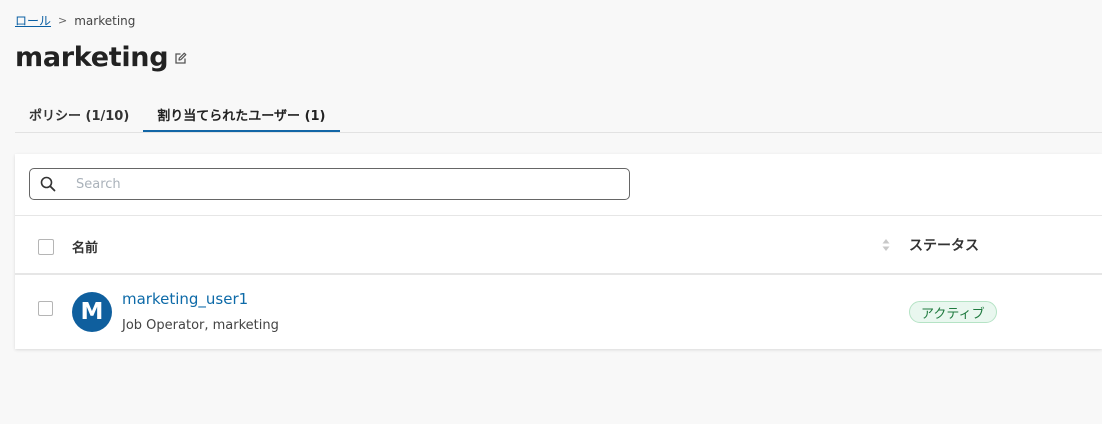 The width and height of the screenshot is (1102, 424). What do you see at coordinates (326, 184) in the screenshot?
I see `search-input` at bounding box center [326, 184].